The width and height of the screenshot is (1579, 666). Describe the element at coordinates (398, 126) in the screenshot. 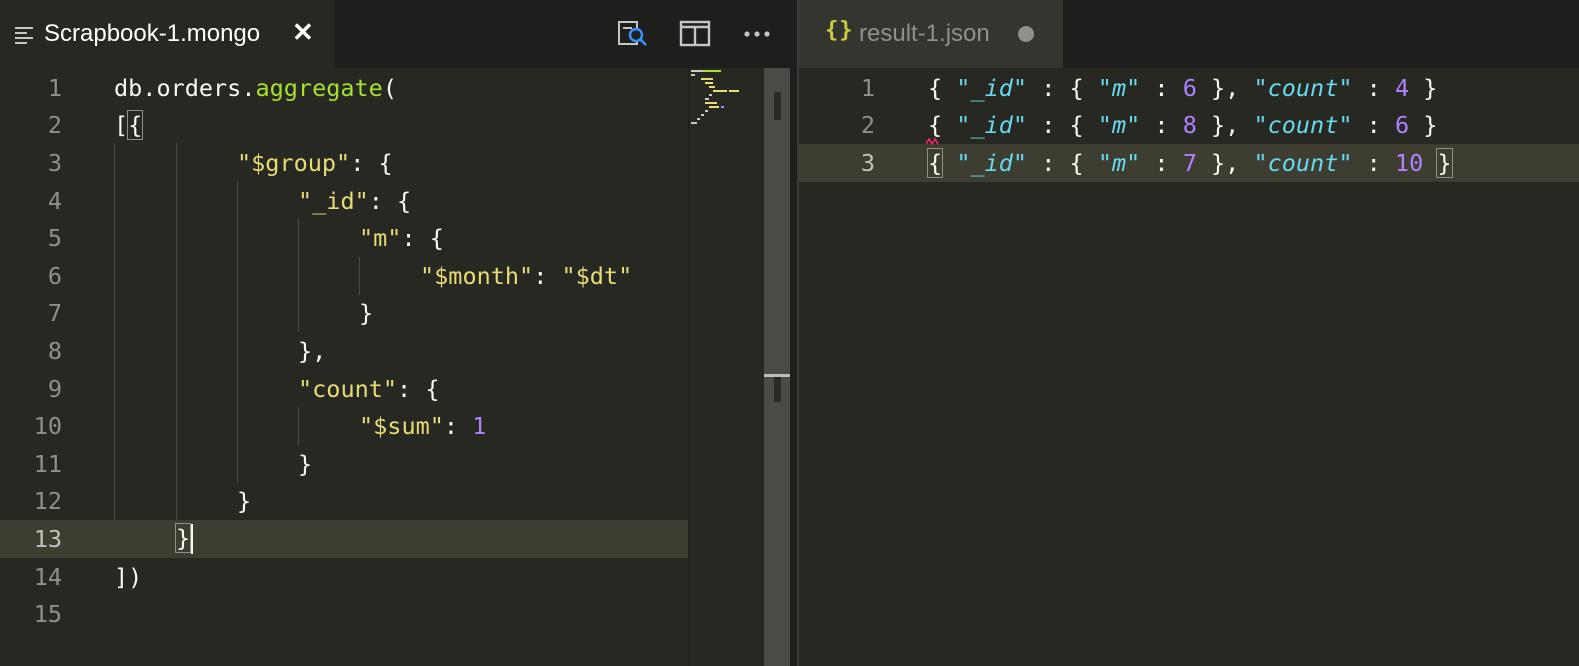

I see `code-line: 2 [{` at that location.